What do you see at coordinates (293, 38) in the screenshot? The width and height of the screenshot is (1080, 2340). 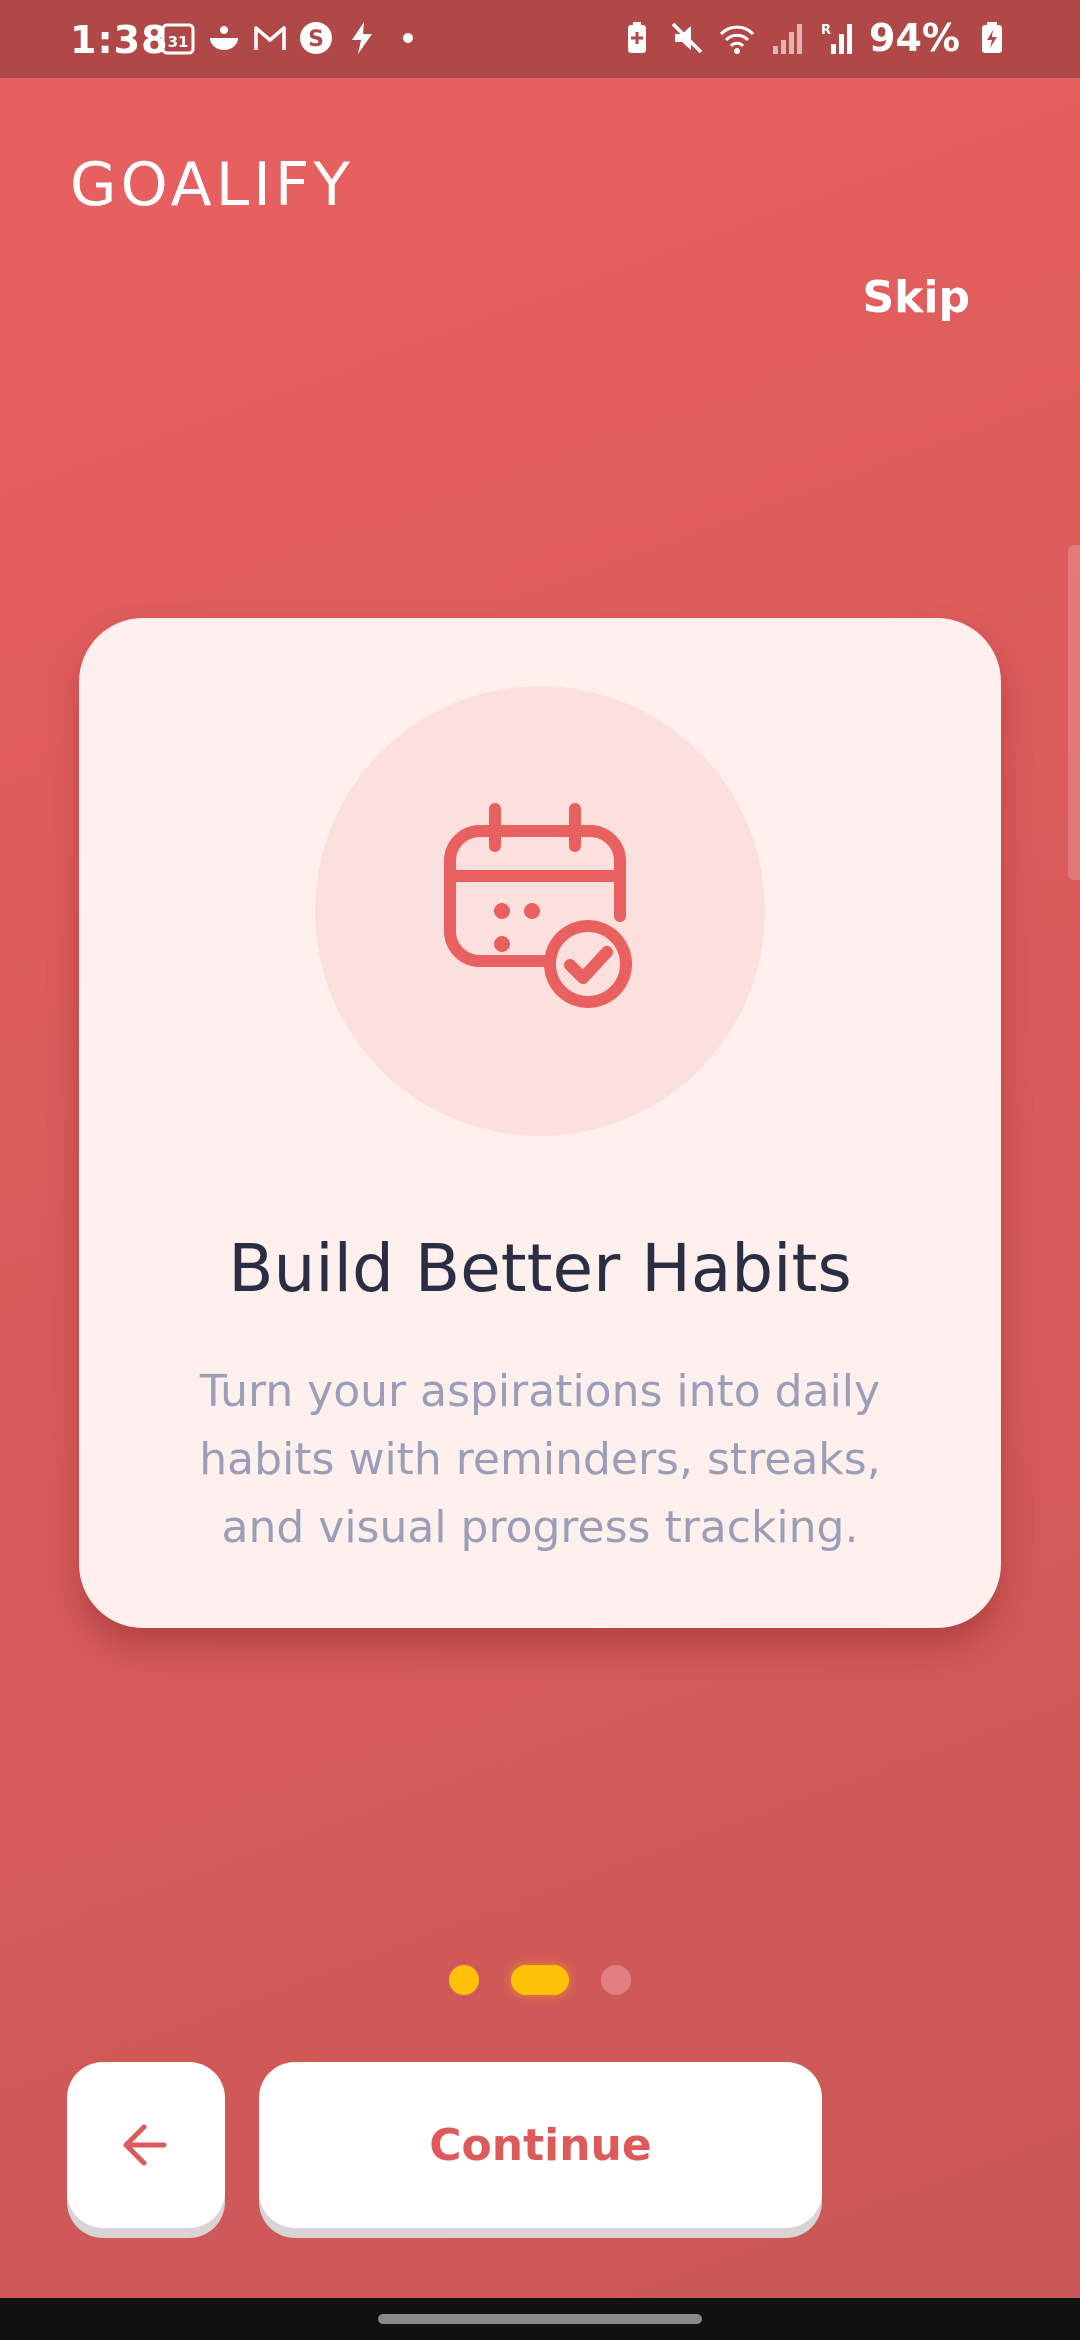 I see `status-notification-icons: 31 S` at bounding box center [293, 38].